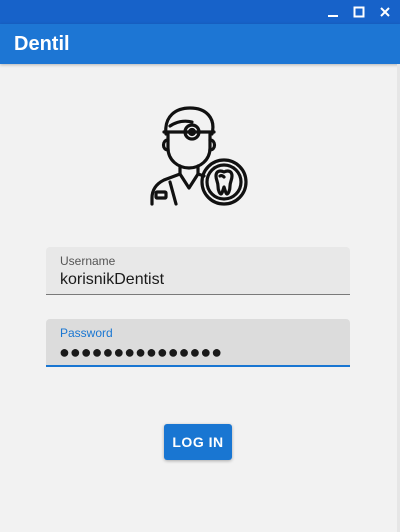 The height and width of the screenshot is (532, 400). I want to click on login-button: LOG IN, so click(198, 442).